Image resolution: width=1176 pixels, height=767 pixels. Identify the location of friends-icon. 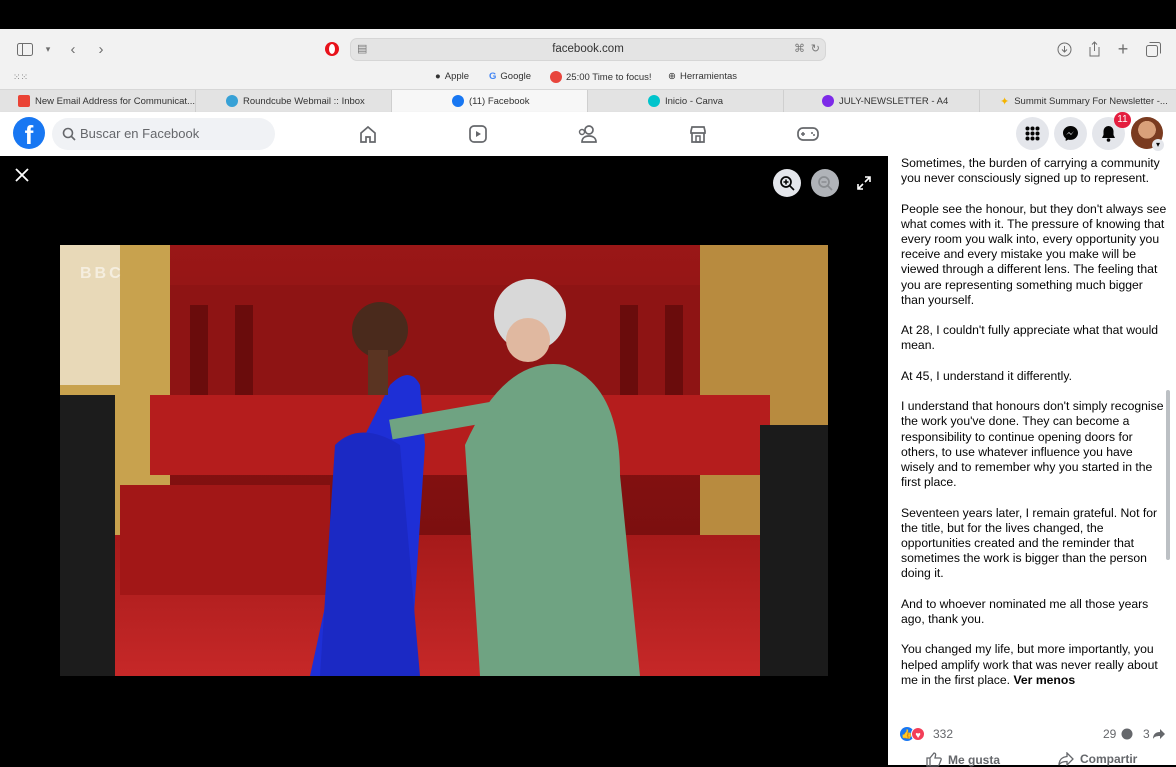
(588, 134).